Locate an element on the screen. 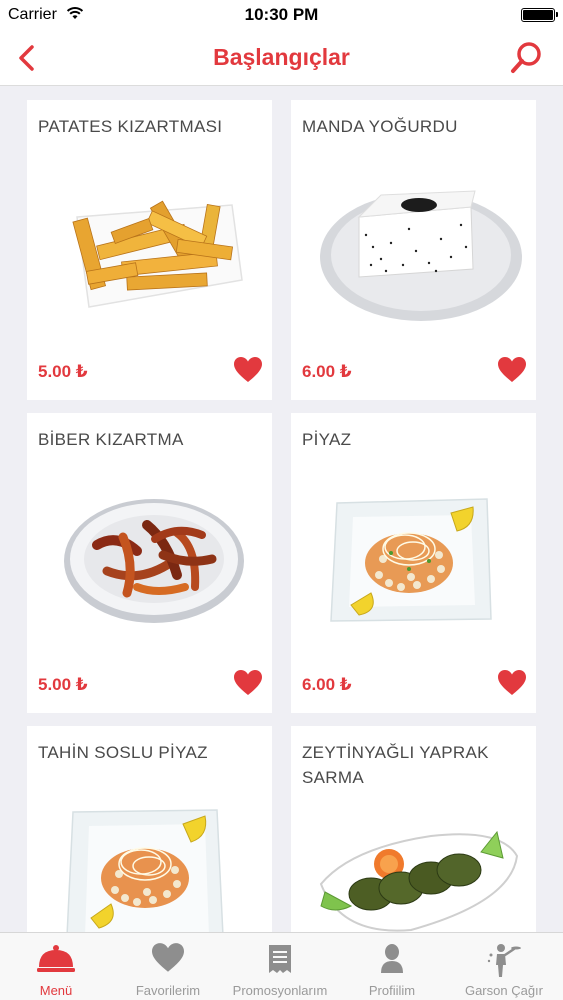 The image size is (563, 1000). tab-label: Menü is located at coordinates (56, 990).